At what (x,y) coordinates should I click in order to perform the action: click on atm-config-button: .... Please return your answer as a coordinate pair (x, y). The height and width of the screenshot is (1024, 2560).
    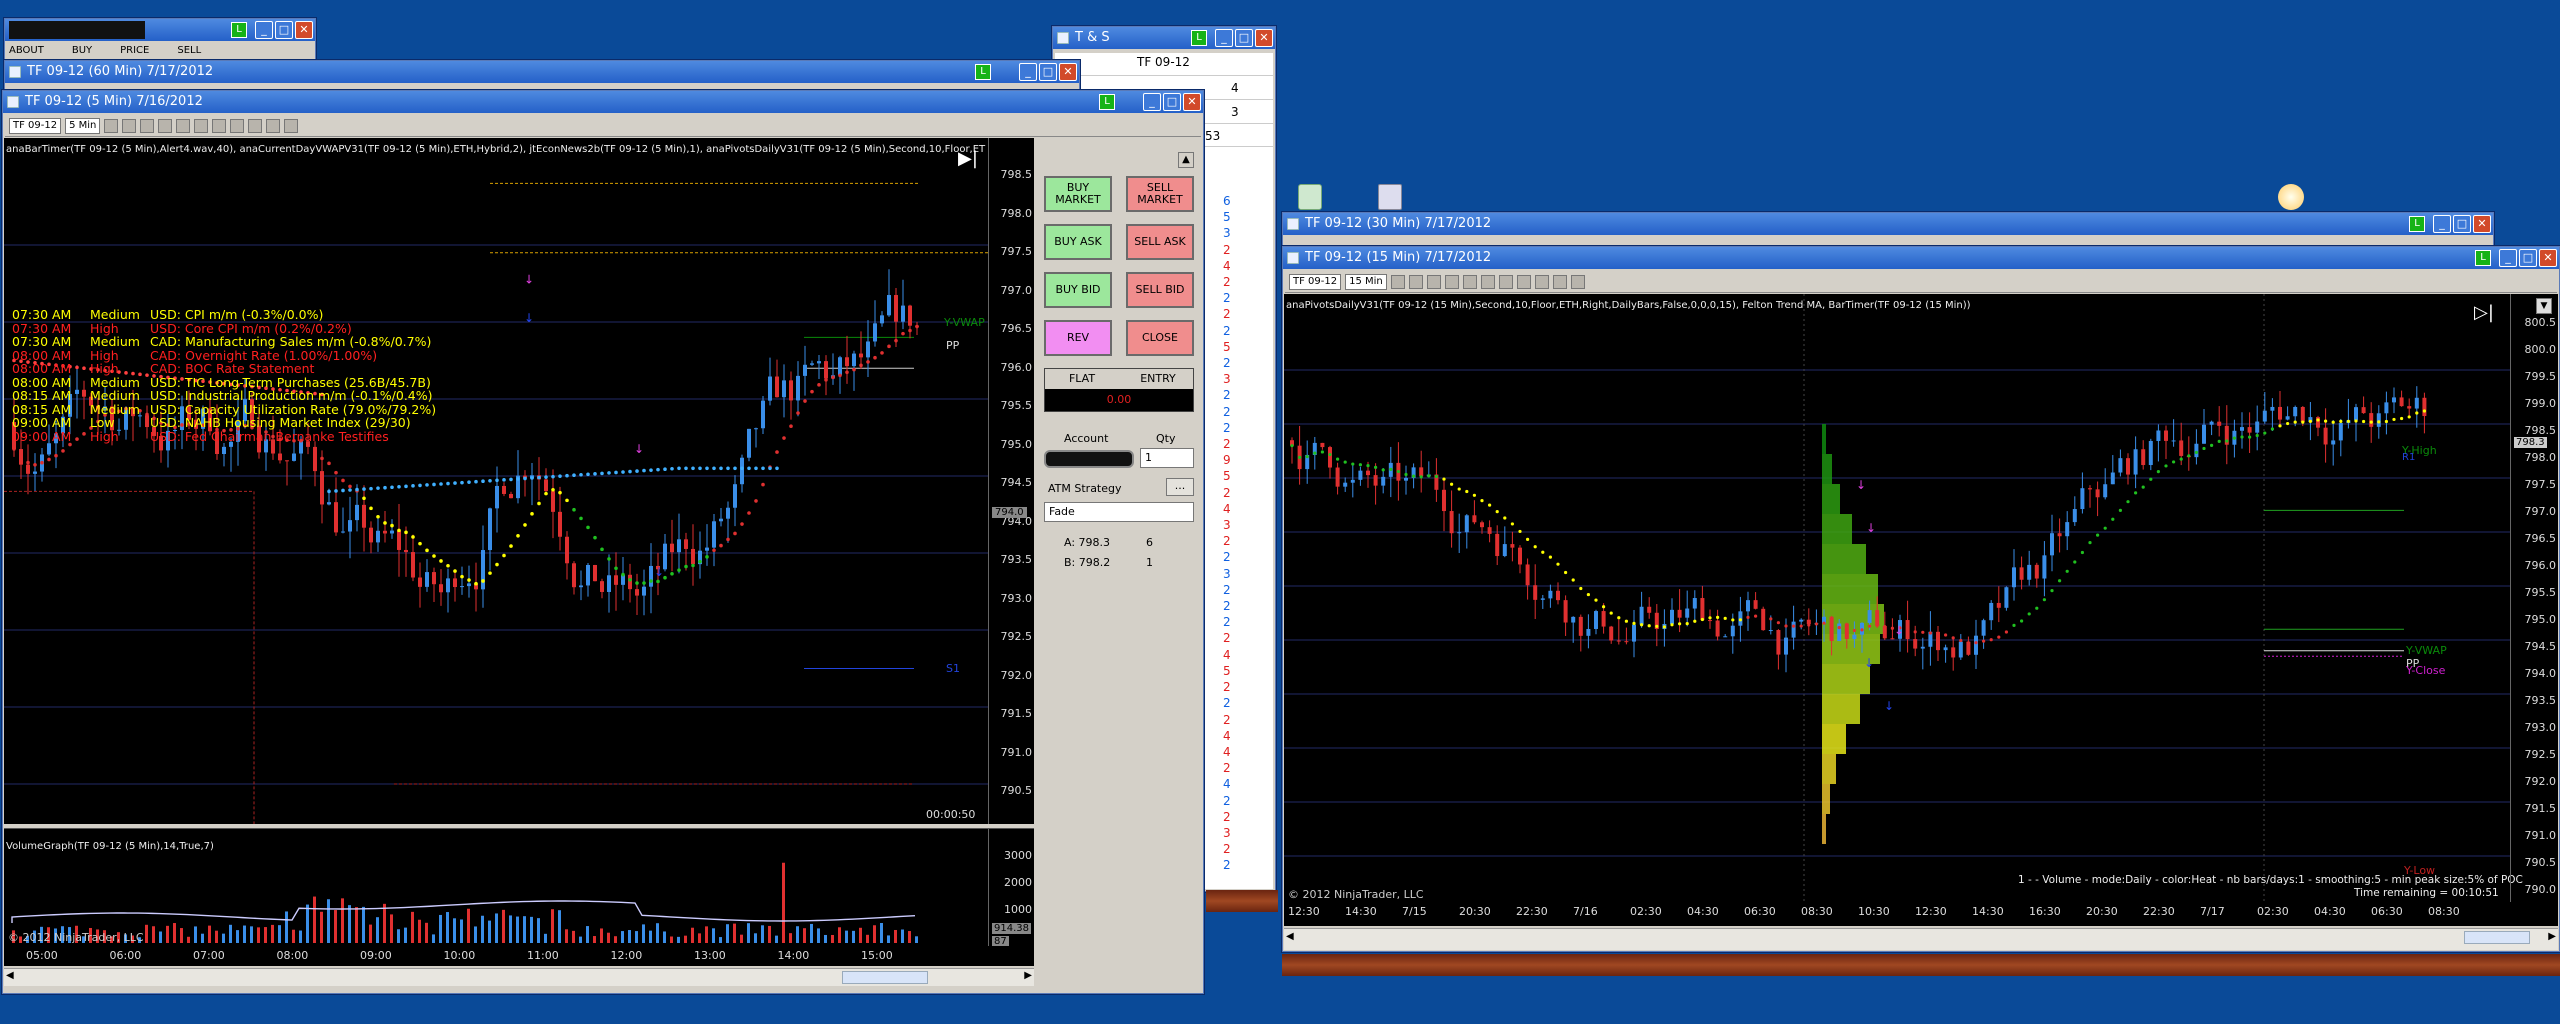
    Looking at the image, I should click on (1180, 487).